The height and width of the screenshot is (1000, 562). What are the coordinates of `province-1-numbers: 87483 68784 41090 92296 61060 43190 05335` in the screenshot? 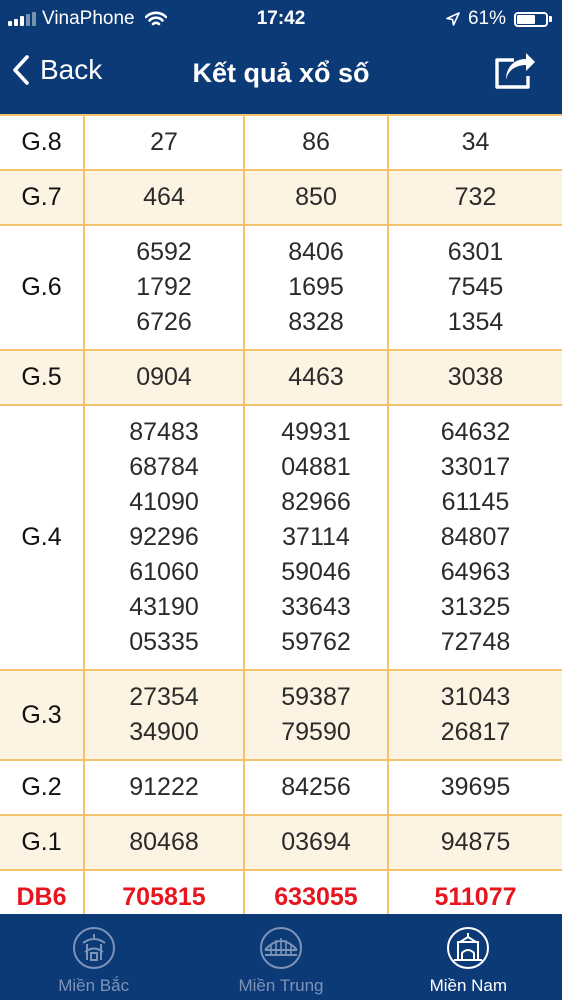 It's located at (164, 537).